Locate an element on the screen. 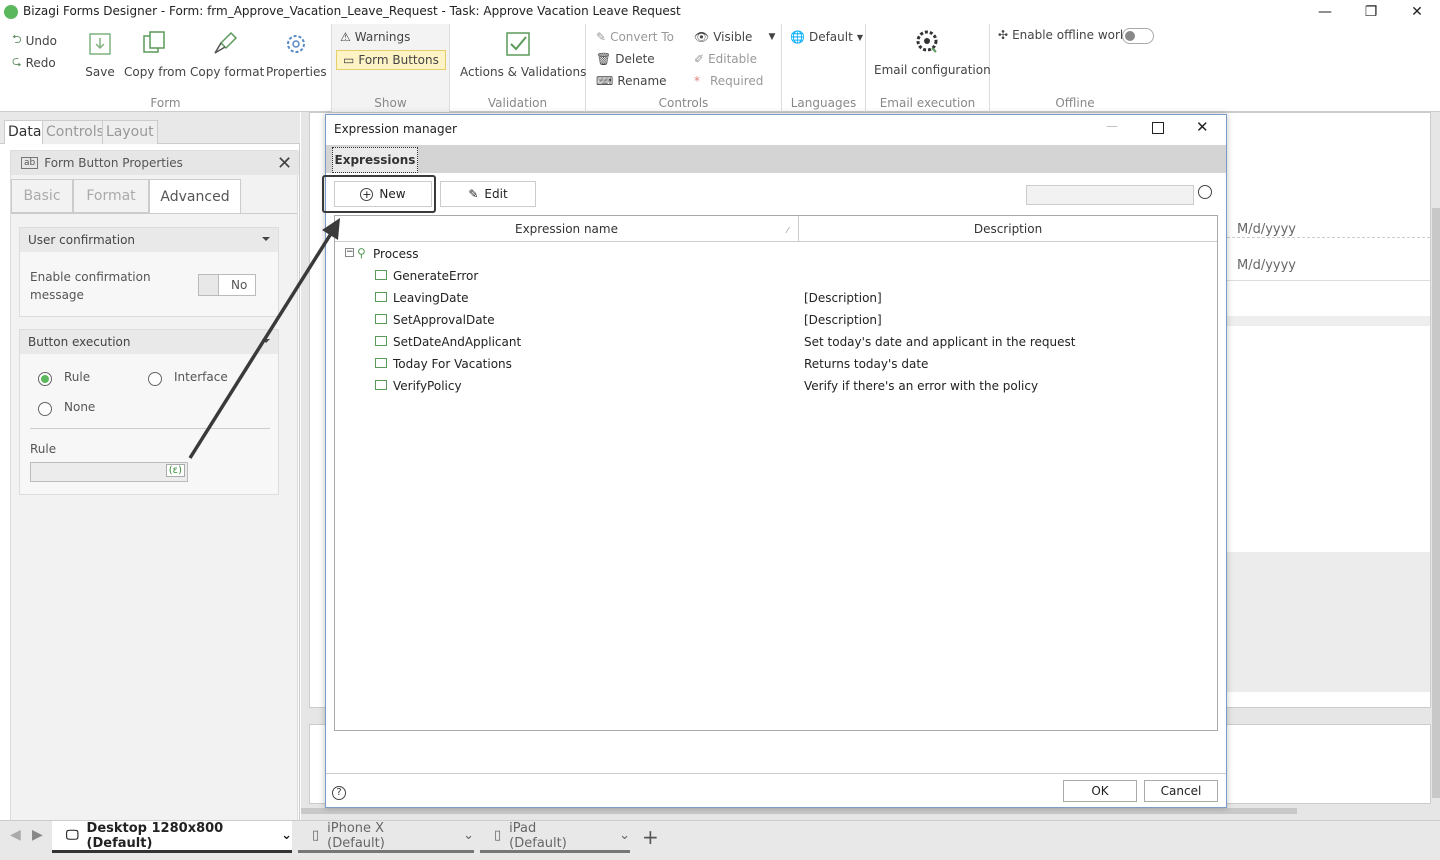 This screenshot has height=860, width=1440. annotation-arrow is located at coordinates (264, 338).